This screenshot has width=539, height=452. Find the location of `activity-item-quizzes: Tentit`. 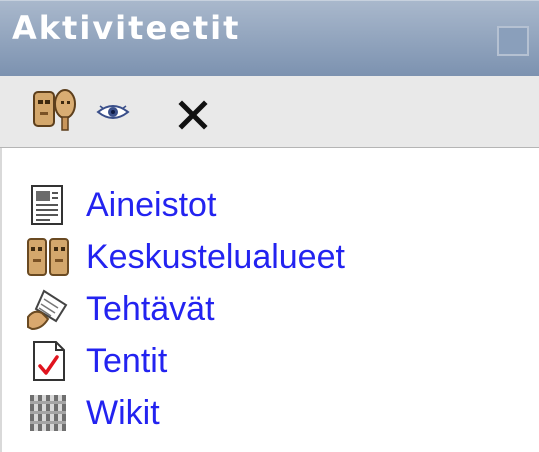

activity-item-quizzes: Tentit is located at coordinates (185, 361).